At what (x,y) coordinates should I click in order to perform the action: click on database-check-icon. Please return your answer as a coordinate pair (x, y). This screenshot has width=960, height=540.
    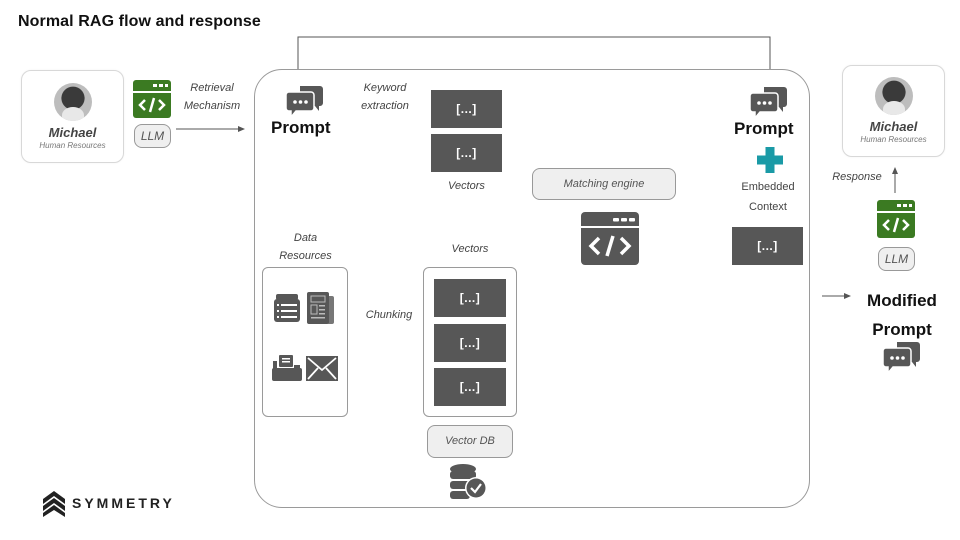
    Looking at the image, I should click on (469, 482).